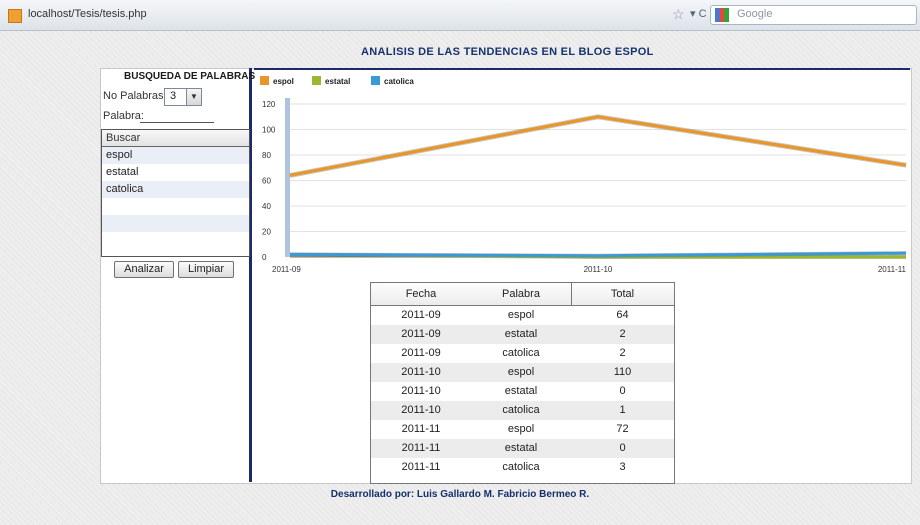  What do you see at coordinates (269, 104) in the screenshot?
I see `y-tick-label: 120` at bounding box center [269, 104].